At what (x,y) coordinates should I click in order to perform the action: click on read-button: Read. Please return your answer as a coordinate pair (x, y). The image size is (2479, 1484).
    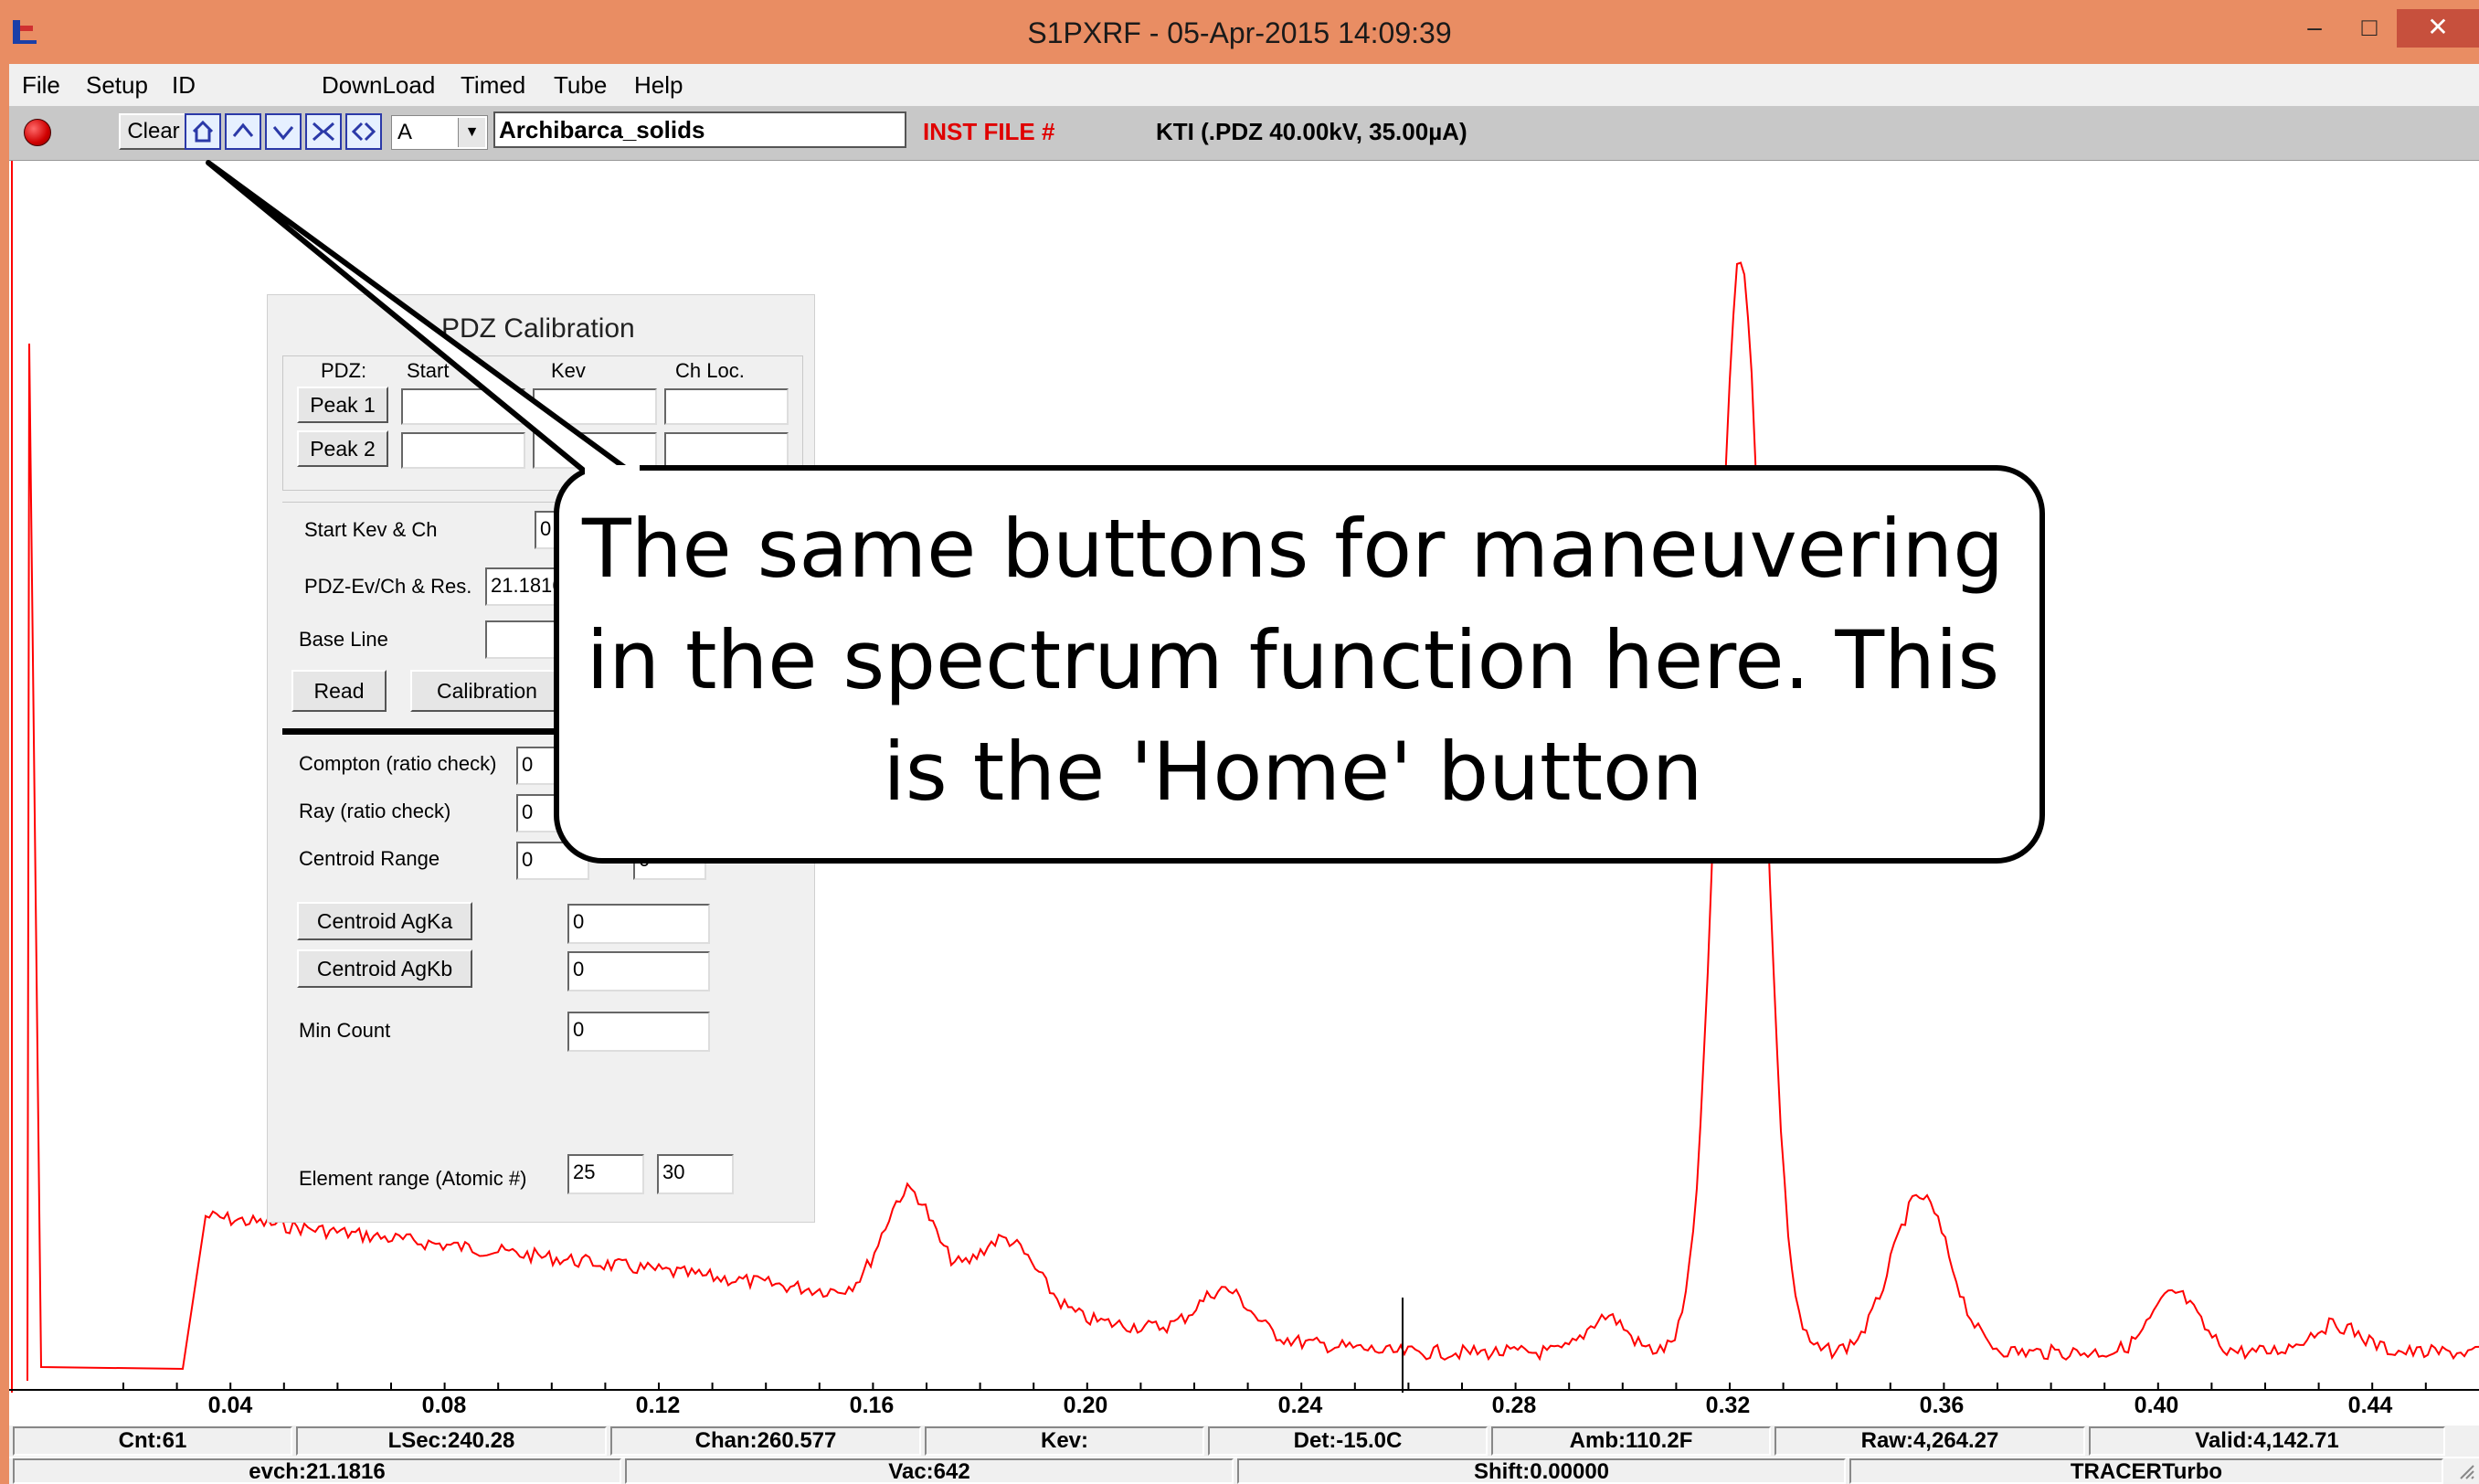
    Looking at the image, I should click on (339, 691).